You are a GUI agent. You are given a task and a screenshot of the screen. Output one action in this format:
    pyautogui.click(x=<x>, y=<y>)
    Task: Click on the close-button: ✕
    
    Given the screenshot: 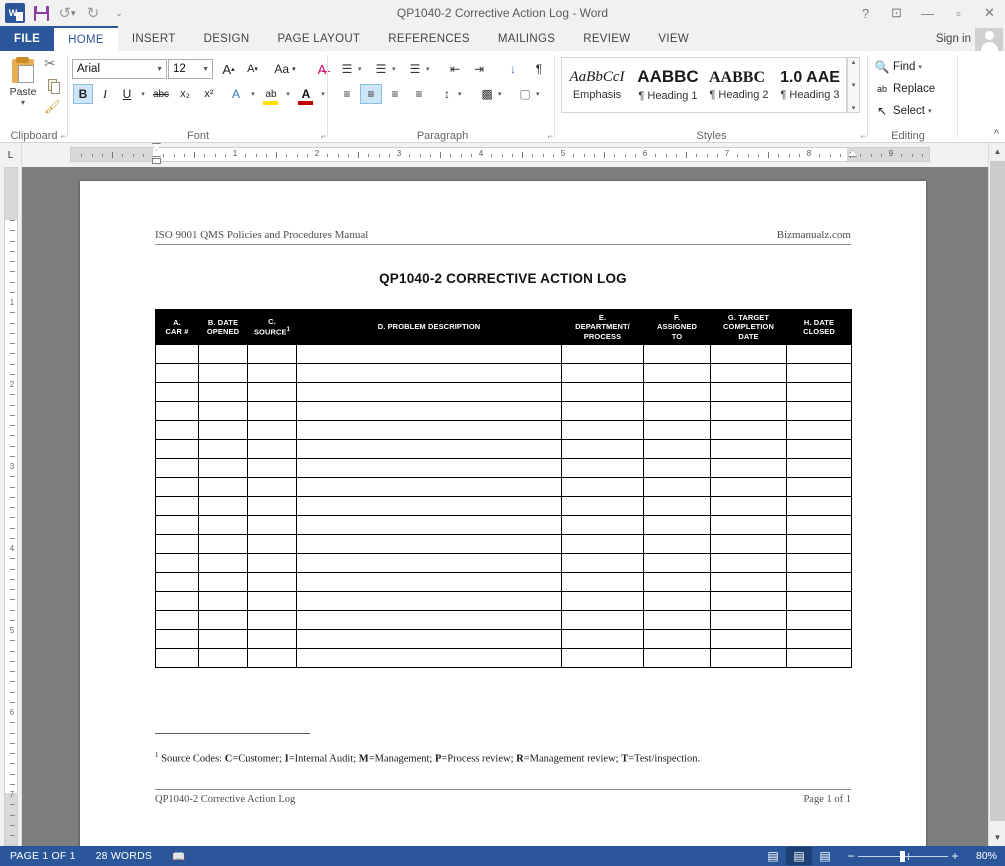 What is the action you would take?
    pyautogui.click(x=989, y=13)
    